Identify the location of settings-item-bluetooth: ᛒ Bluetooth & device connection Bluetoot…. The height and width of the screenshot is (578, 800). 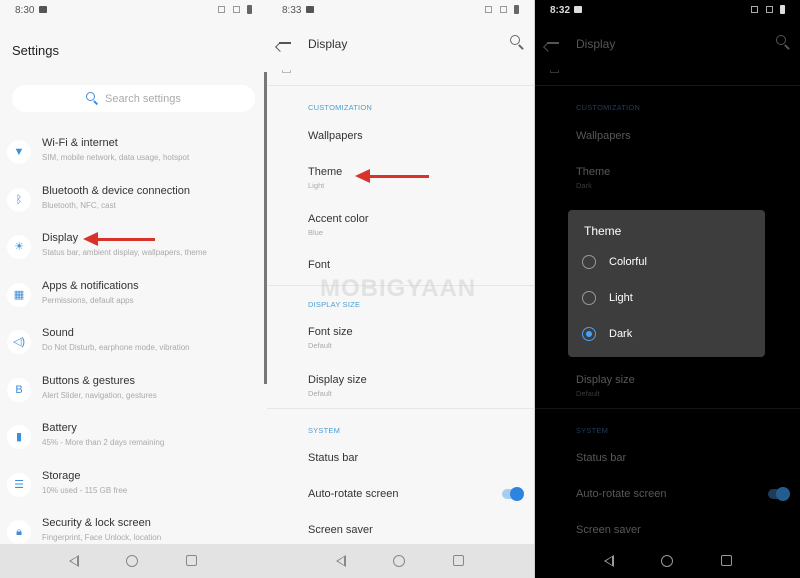
(131, 208).